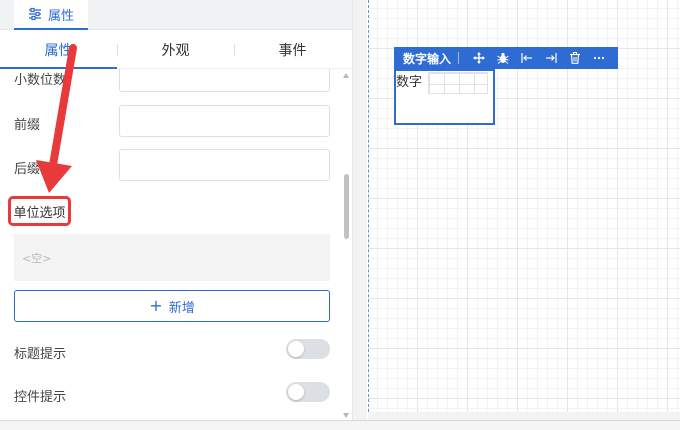 Image resolution: width=680 pixels, height=430 pixels. I want to click on number-input-widget: 数字, so click(444, 97).